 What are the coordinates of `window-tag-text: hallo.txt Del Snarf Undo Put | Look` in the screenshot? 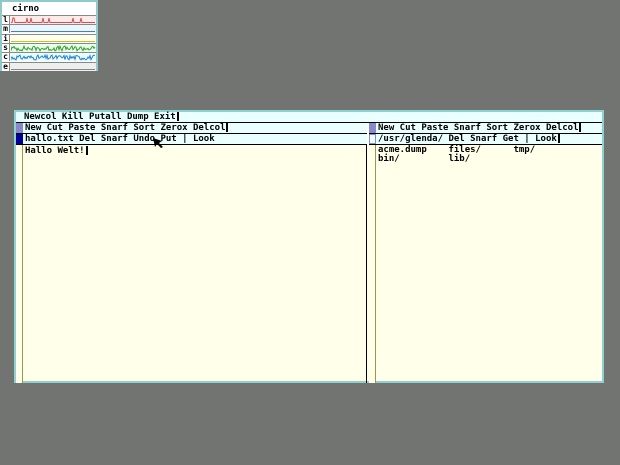 It's located at (115, 139).